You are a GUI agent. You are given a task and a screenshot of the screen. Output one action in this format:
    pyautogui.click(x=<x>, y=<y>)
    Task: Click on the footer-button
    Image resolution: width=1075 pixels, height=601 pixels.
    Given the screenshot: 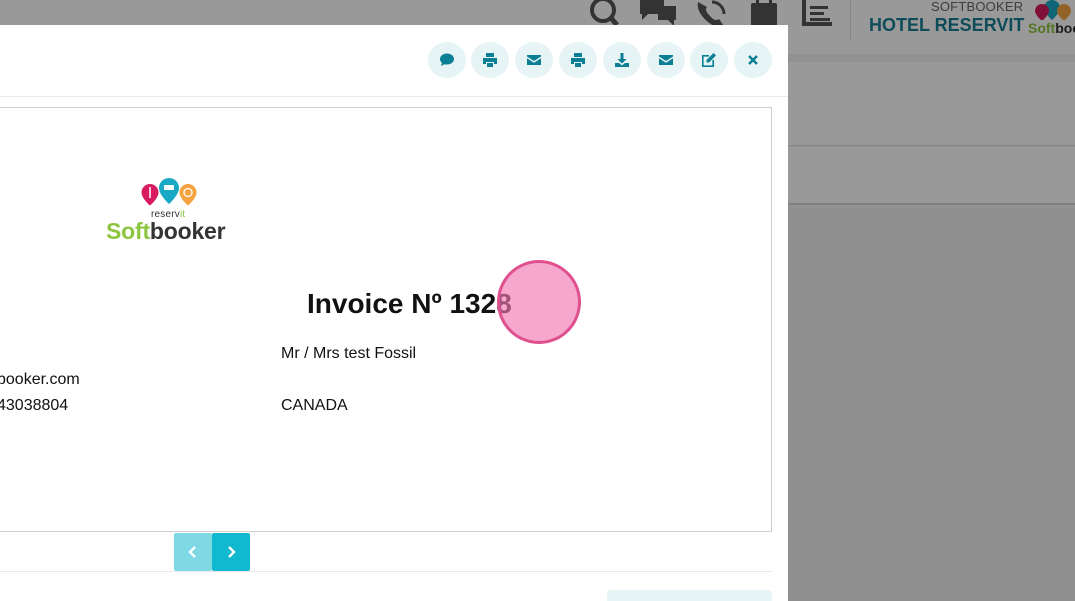 What is the action you would take?
    pyautogui.click(x=689, y=595)
    